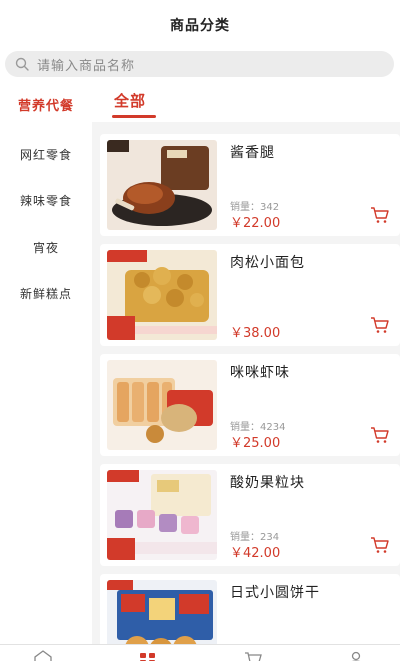 This screenshot has height=661, width=400. What do you see at coordinates (162, 295) in the screenshot?
I see `product-image-meat-floss-bread` at bounding box center [162, 295].